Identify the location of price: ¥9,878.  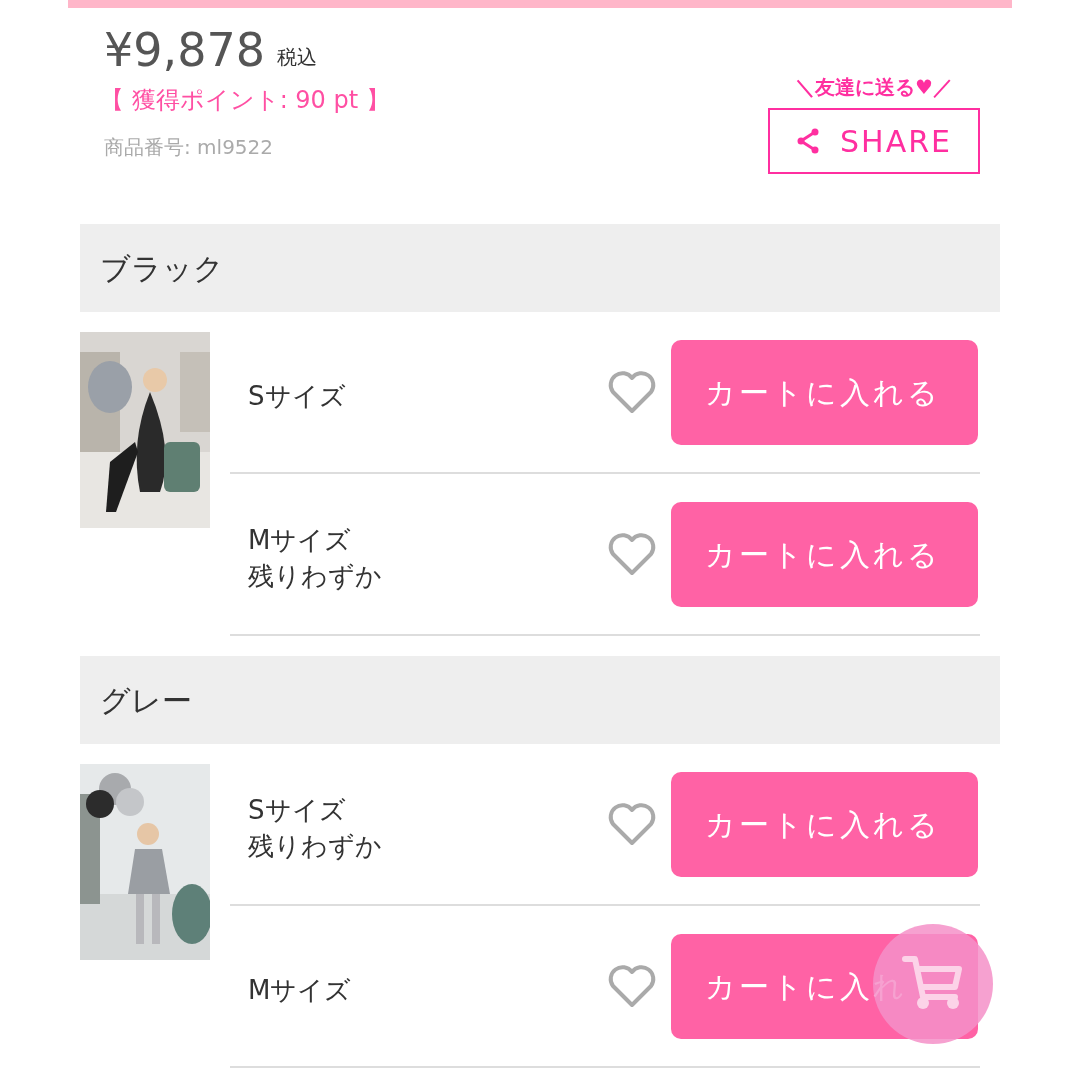
(184, 50).